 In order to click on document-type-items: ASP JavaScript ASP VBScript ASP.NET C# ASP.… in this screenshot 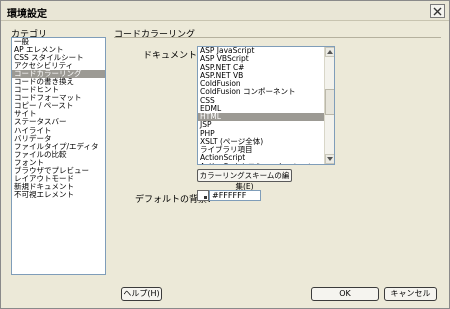, I will do `click(261, 105)`.